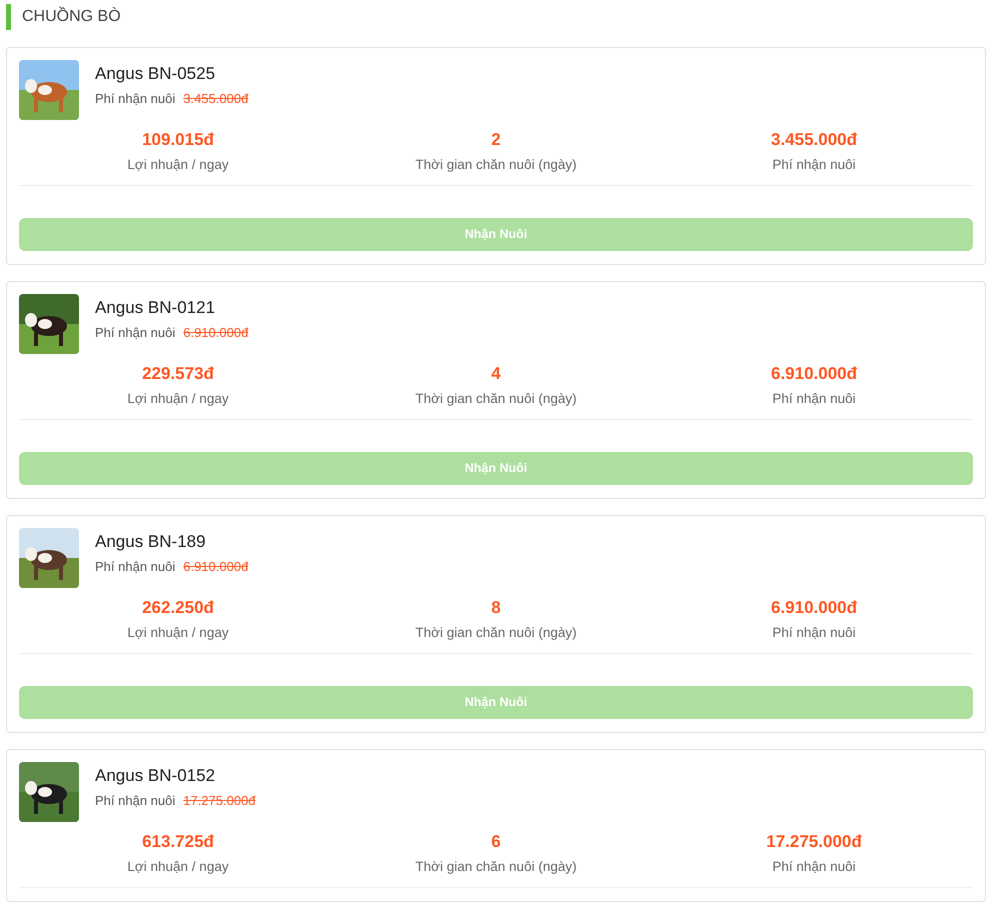 Image resolution: width=989 pixels, height=905 pixels. I want to click on stat-value: 17.275.000đ, so click(814, 842).